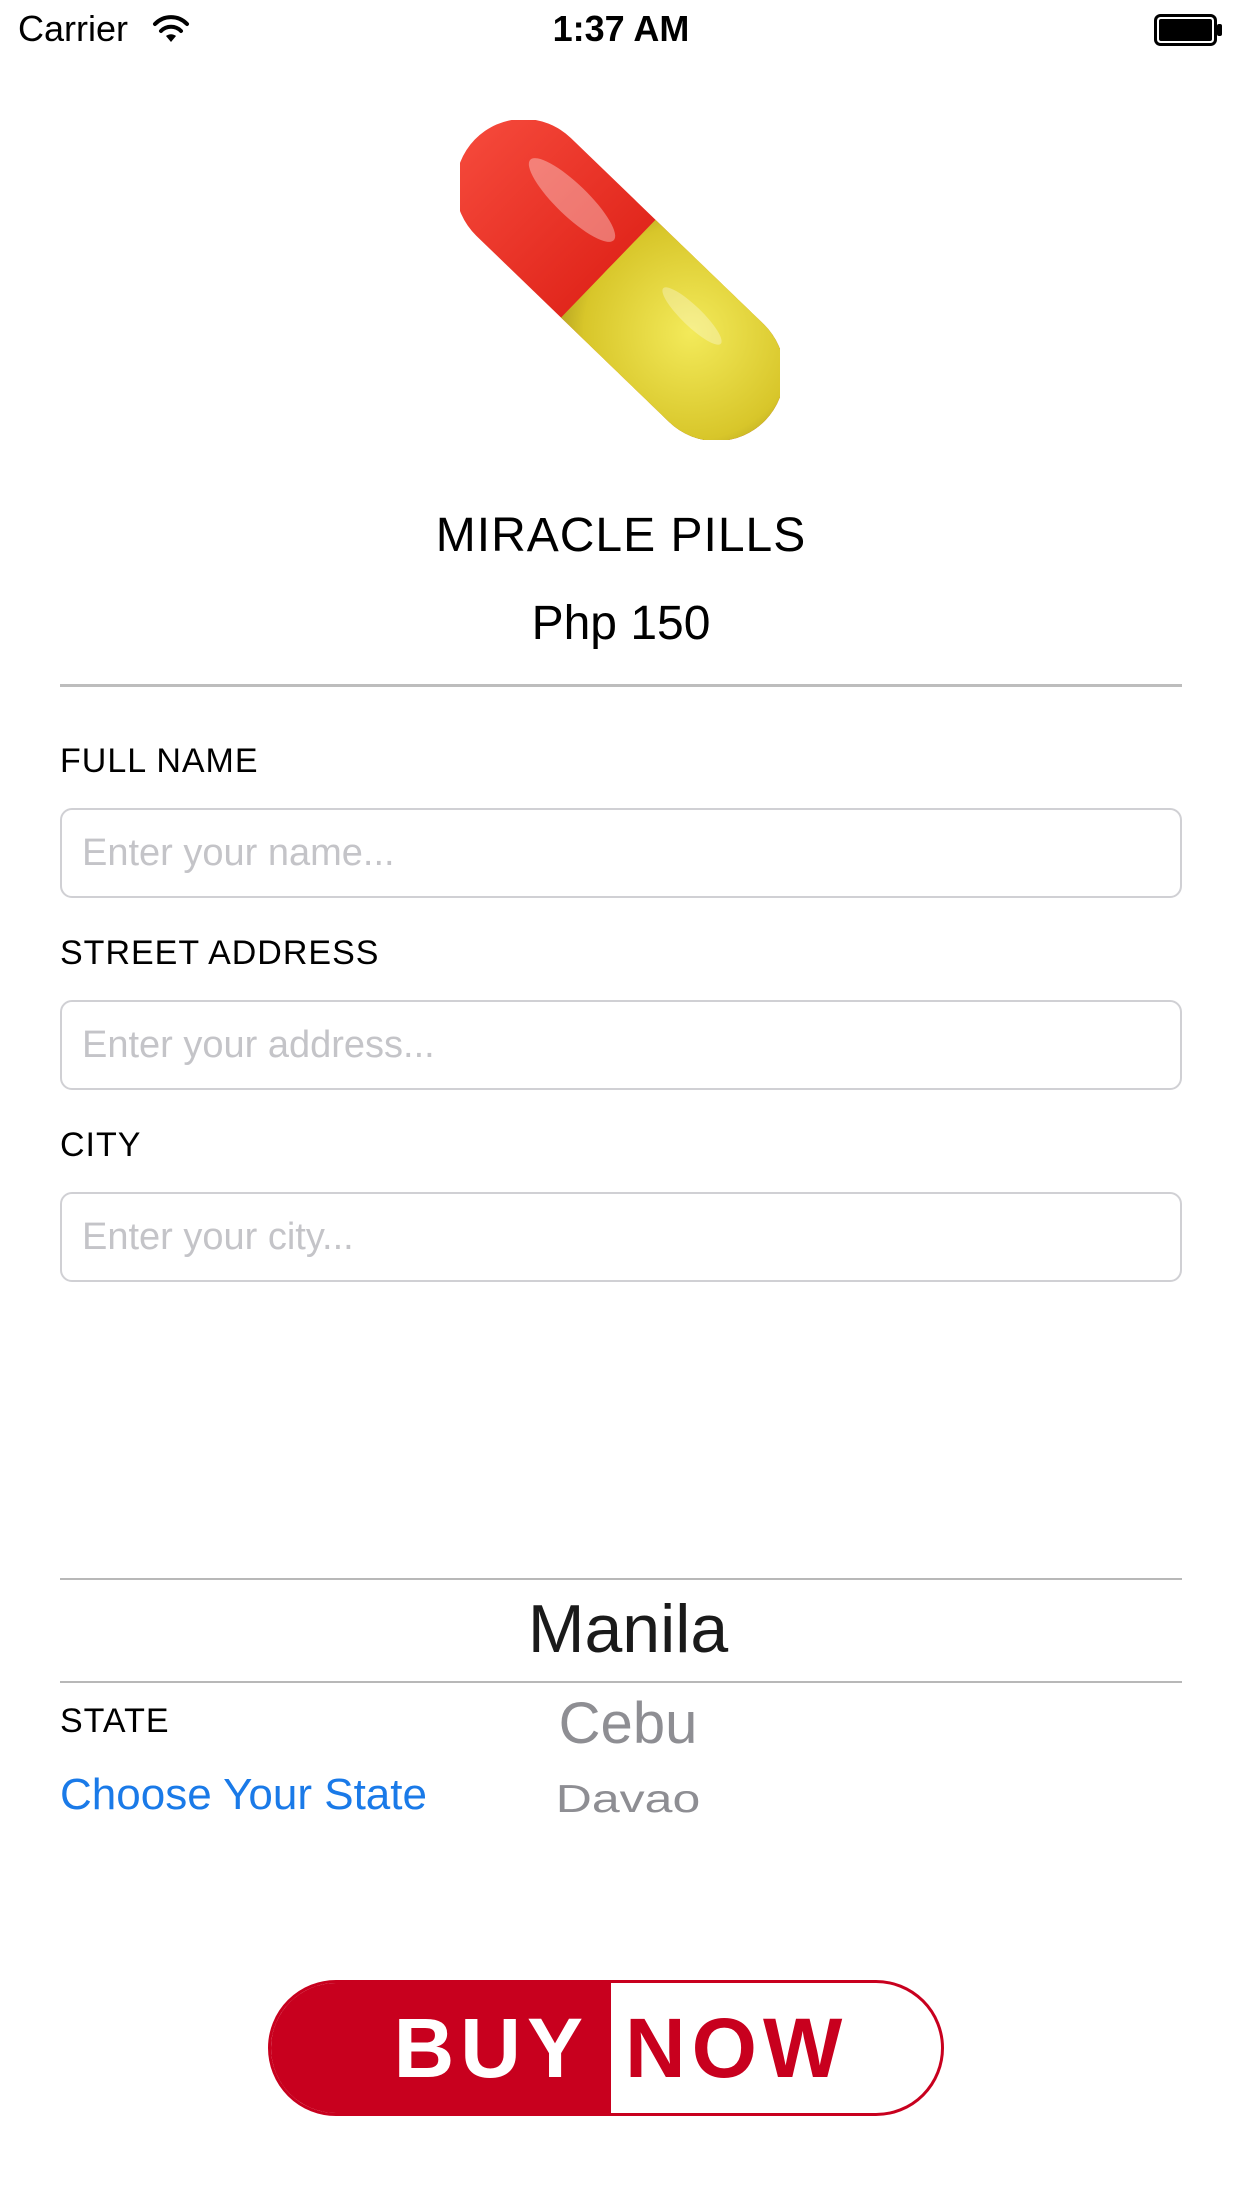 The width and height of the screenshot is (1242, 2208). What do you see at coordinates (621, 1629) in the screenshot?
I see `state-picker-selected: Manila` at bounding box center [621, 1629].